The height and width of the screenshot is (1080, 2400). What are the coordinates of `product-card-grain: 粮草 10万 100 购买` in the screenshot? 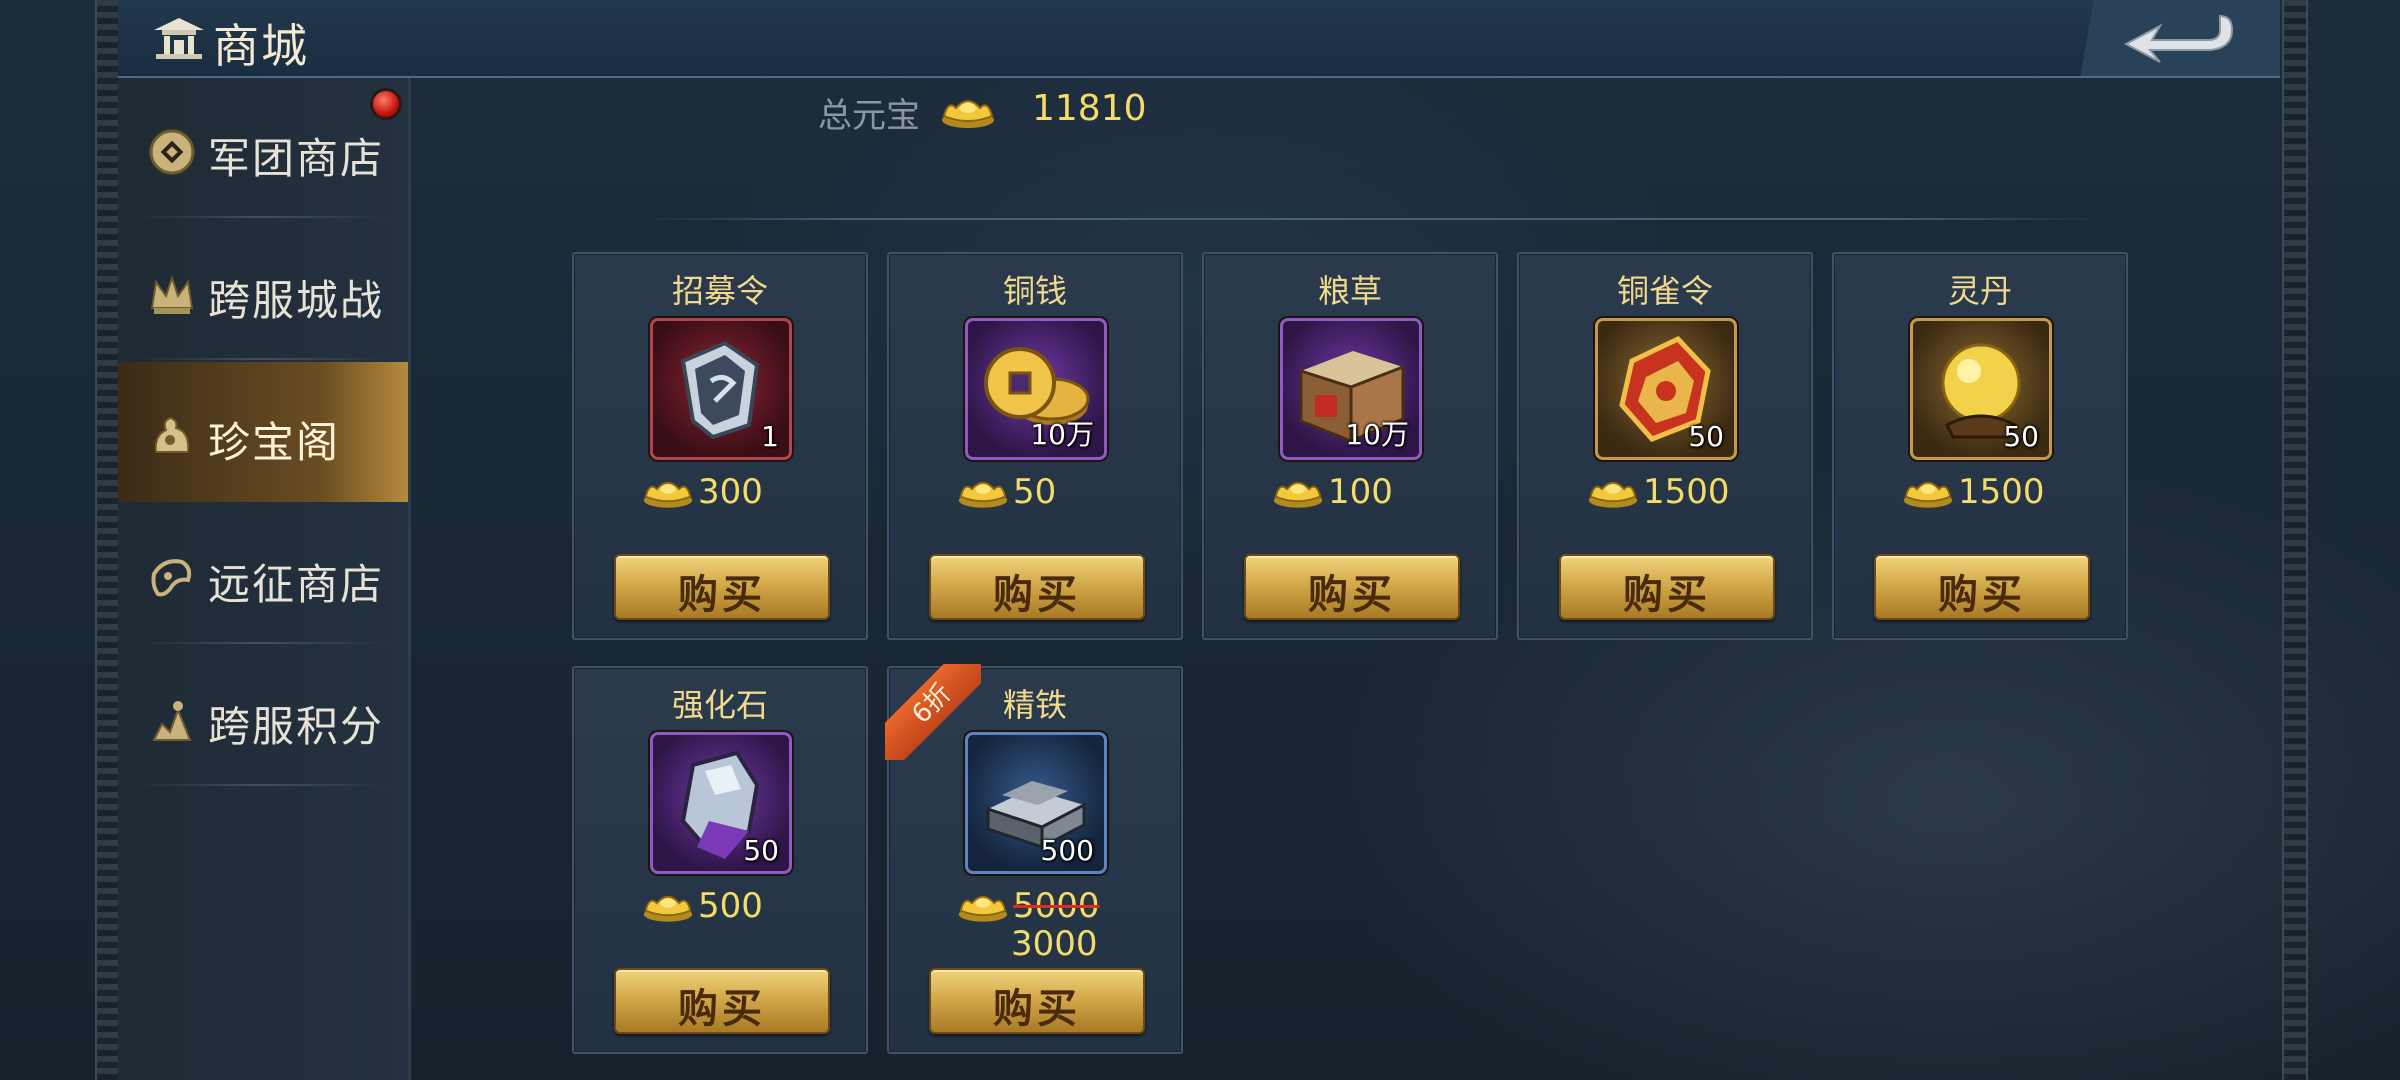 It's located at (1350, 446).